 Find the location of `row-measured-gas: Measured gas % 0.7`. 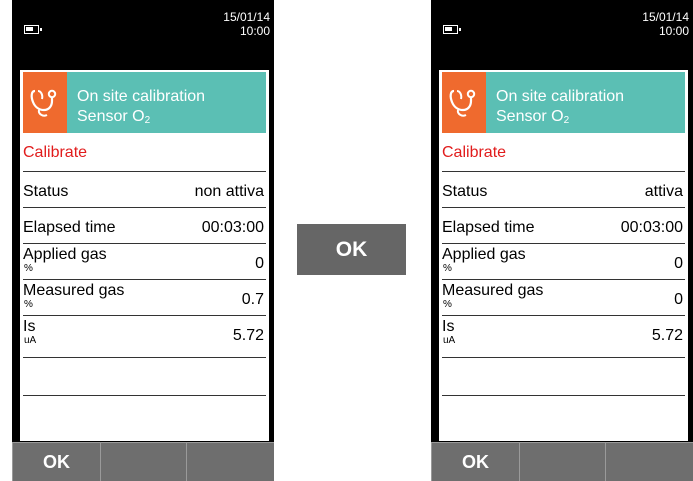

row-measured-gas: Measured gas % 0.7 is located at coordinates (144, 297).